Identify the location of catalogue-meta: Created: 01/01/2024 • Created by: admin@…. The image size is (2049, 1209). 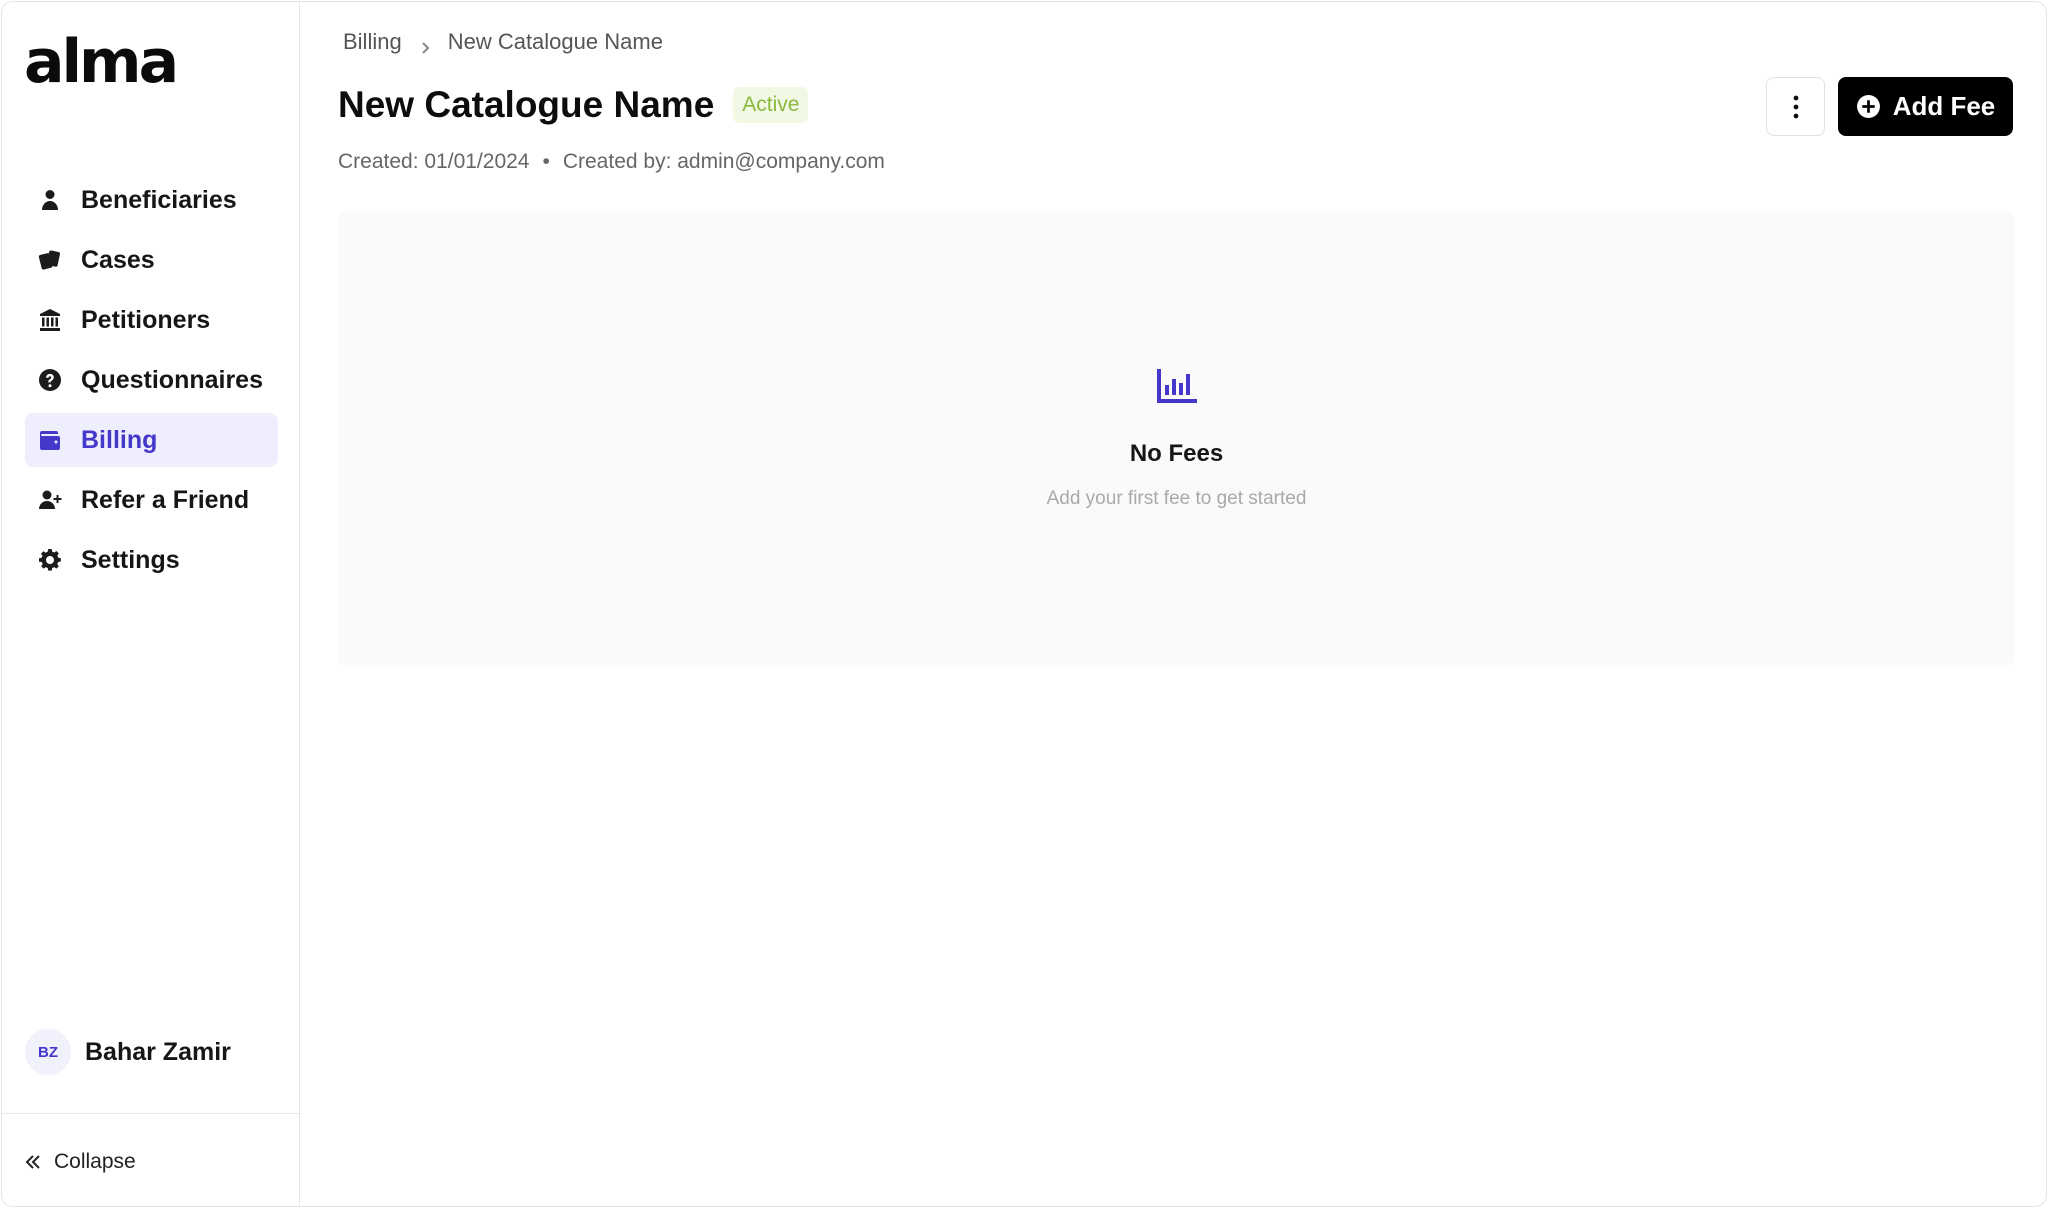
(611, 162).